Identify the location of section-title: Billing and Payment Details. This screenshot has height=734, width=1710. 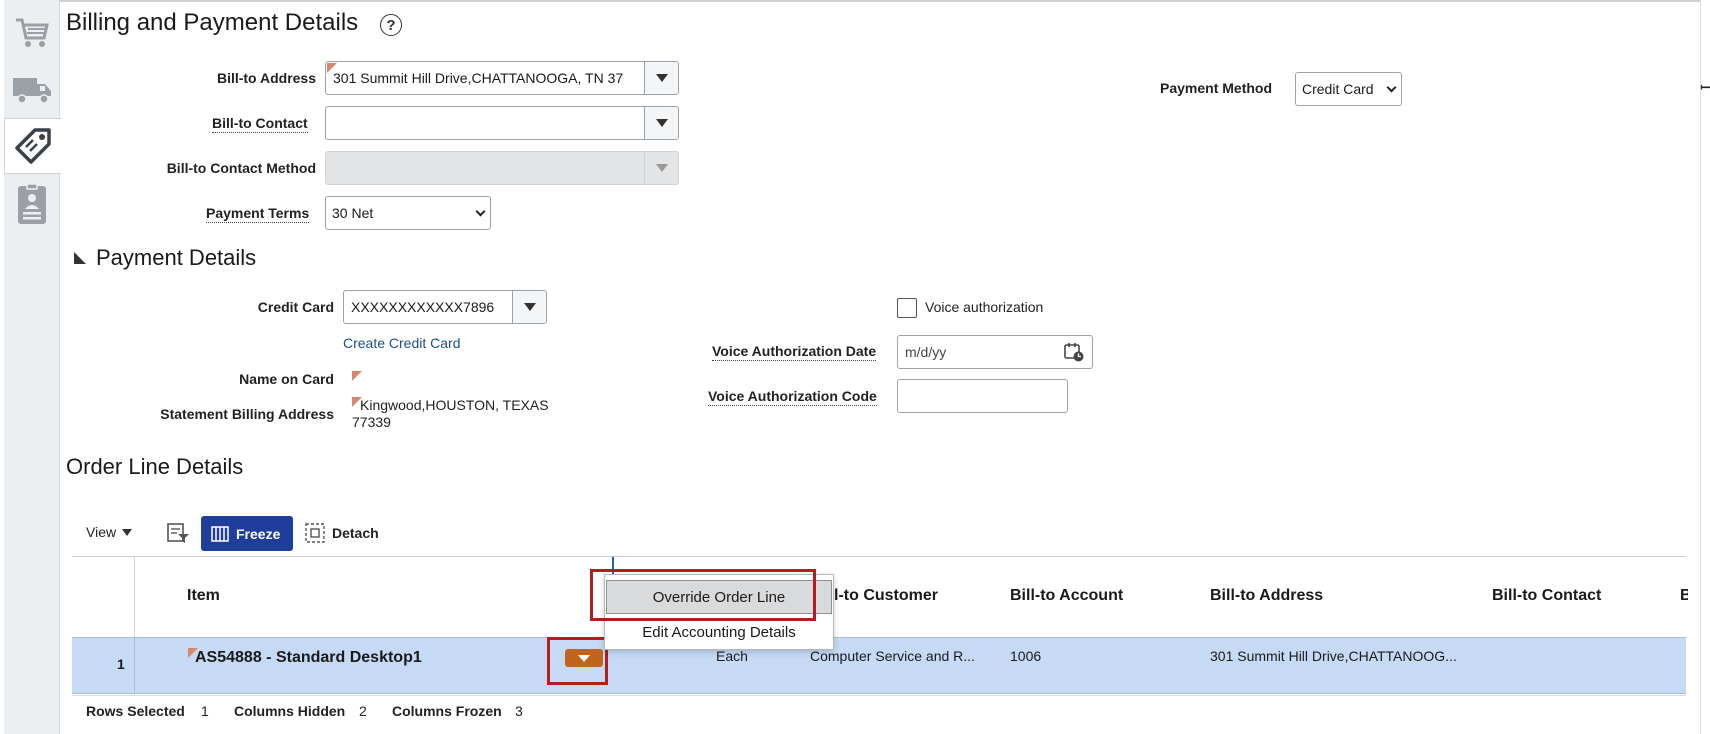
(212, 22).